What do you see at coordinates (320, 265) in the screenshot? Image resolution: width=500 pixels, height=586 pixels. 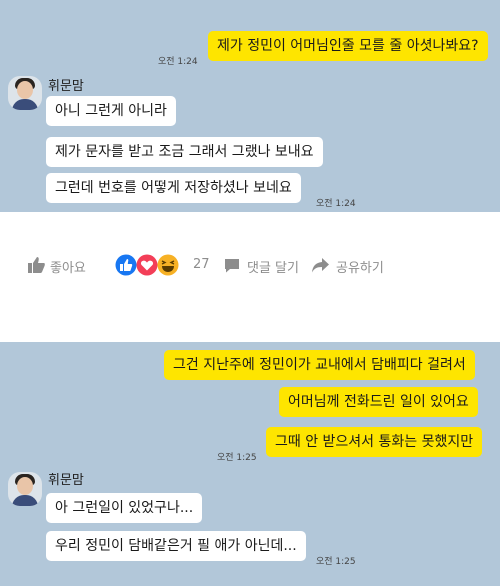 I see `share-icon` at bounding box center [320, 265].